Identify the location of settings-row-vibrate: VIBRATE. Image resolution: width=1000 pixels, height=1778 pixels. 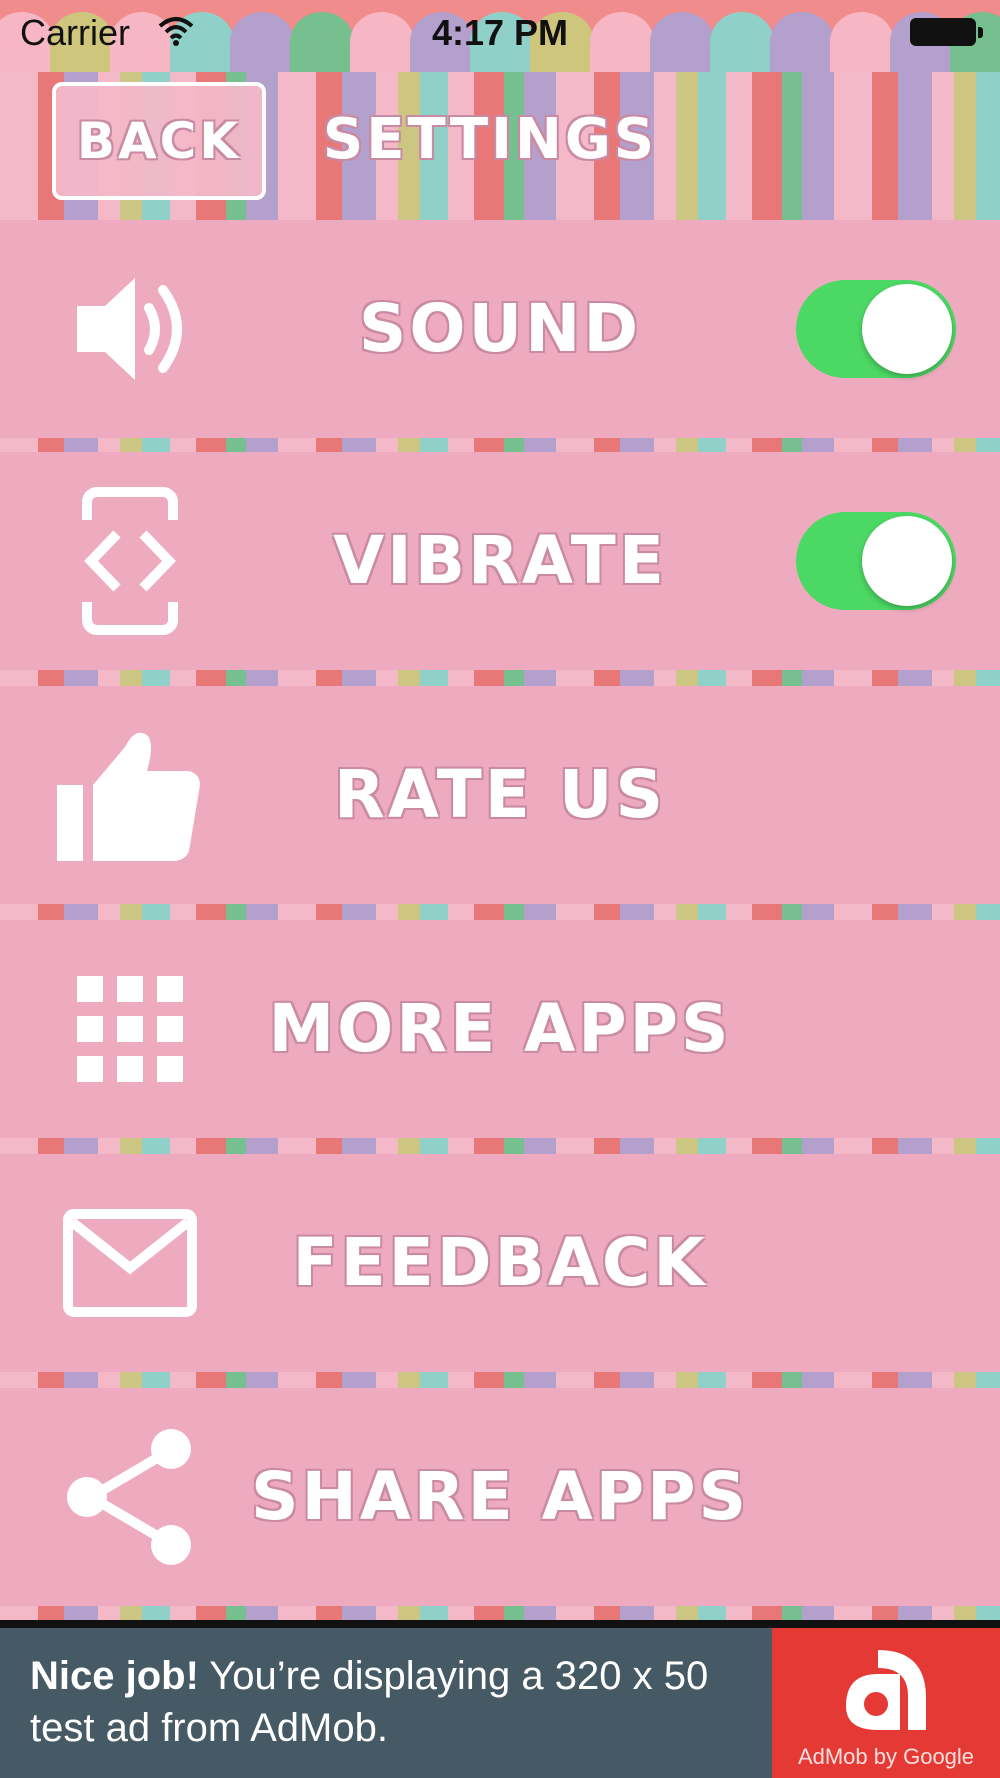
(500, 561).